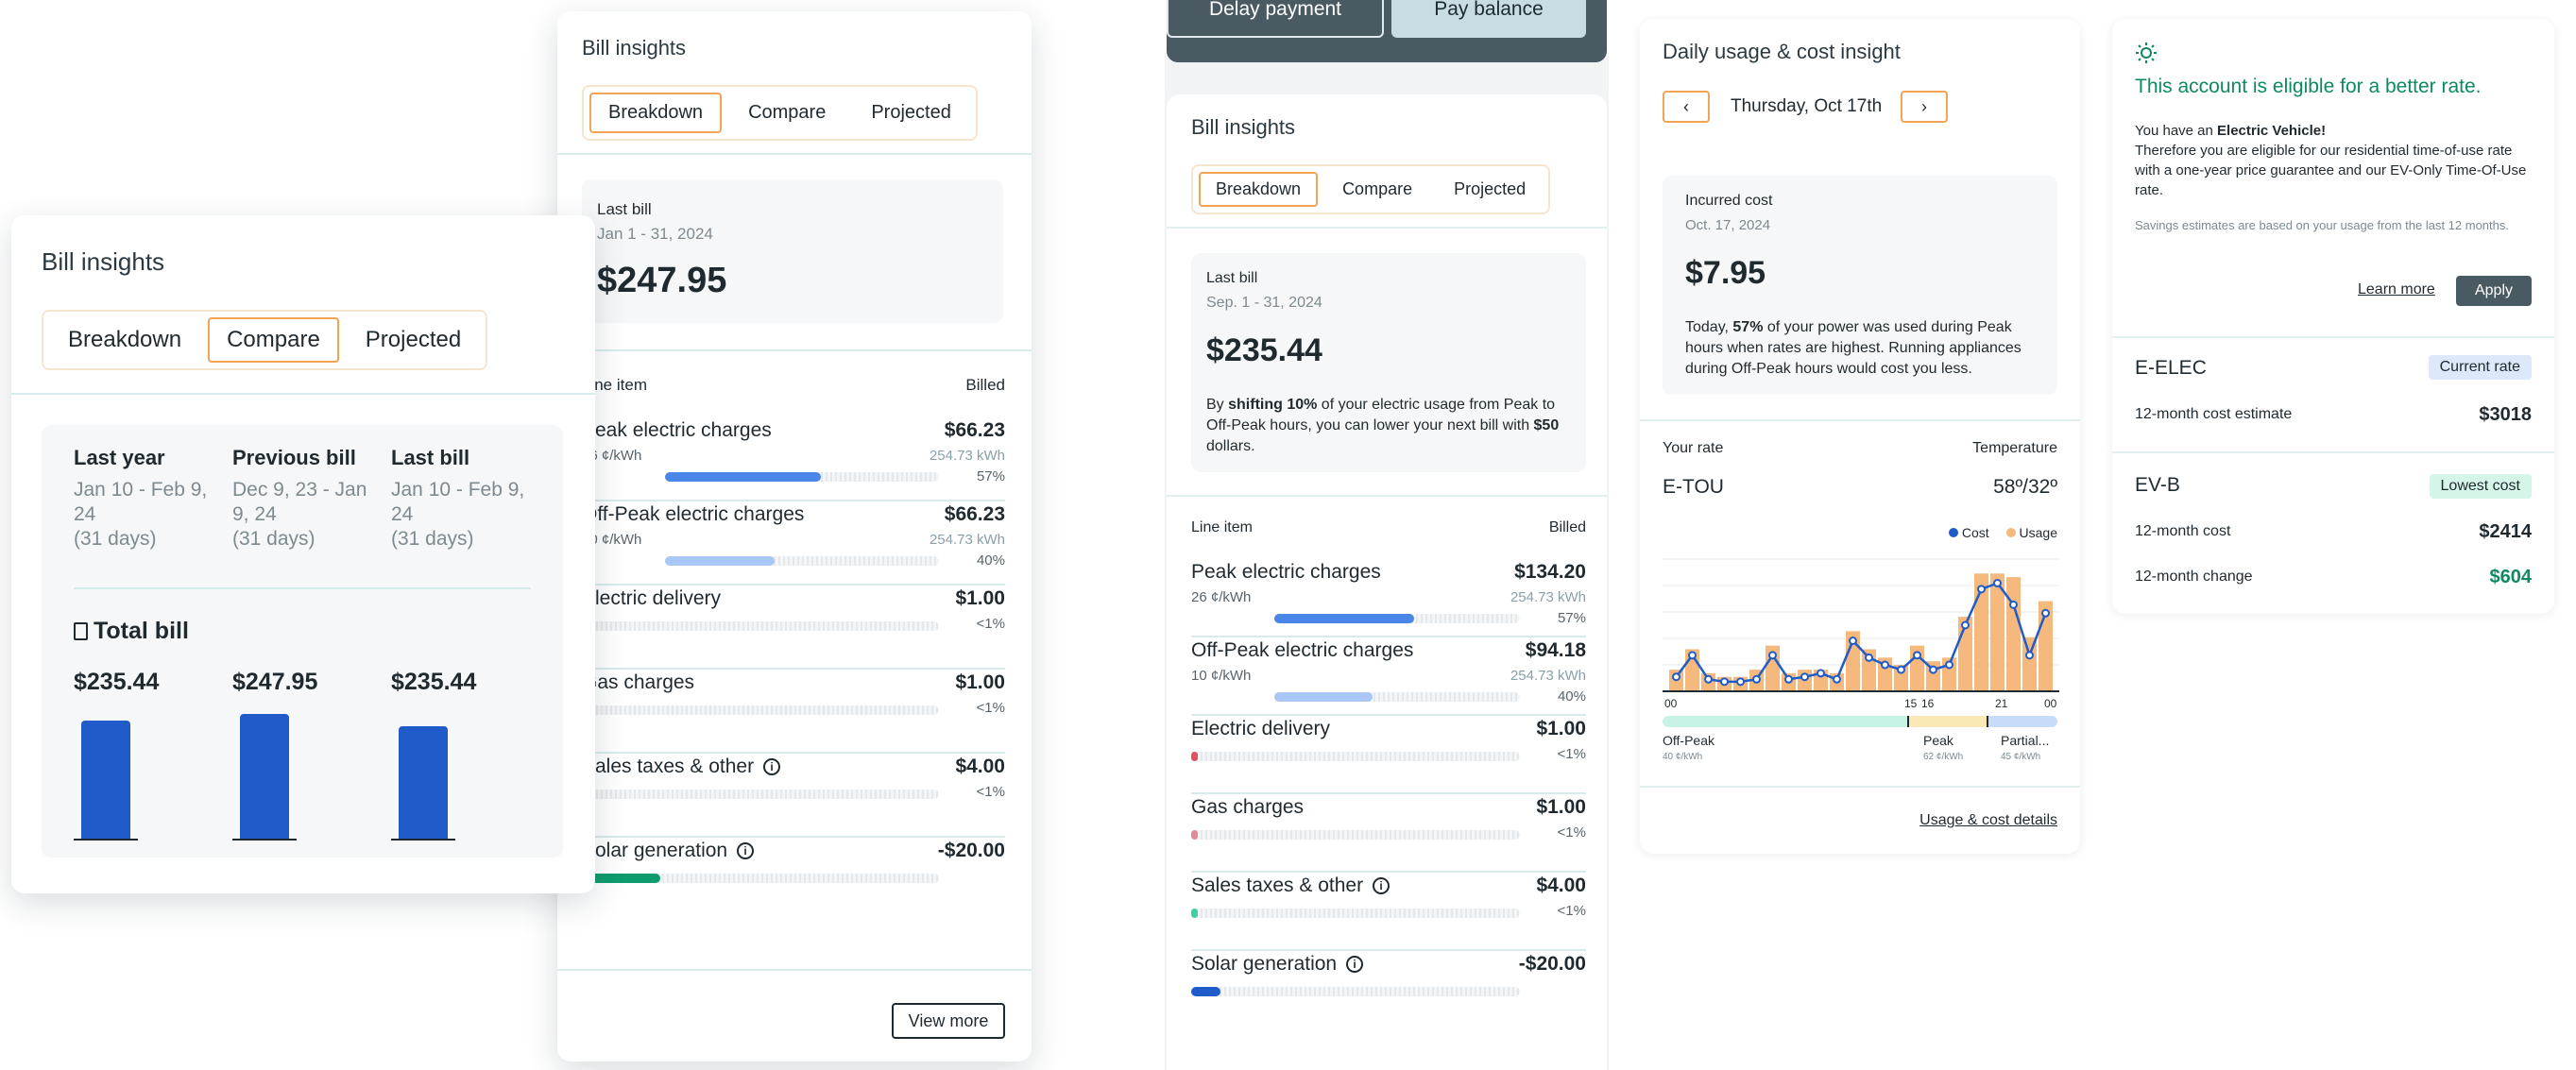 This screenshot has height=1070, width=2576. Describe the element at coordinates (2480, 368) in the screenshot. I see `current-rate-badge: Current rate` at that location.